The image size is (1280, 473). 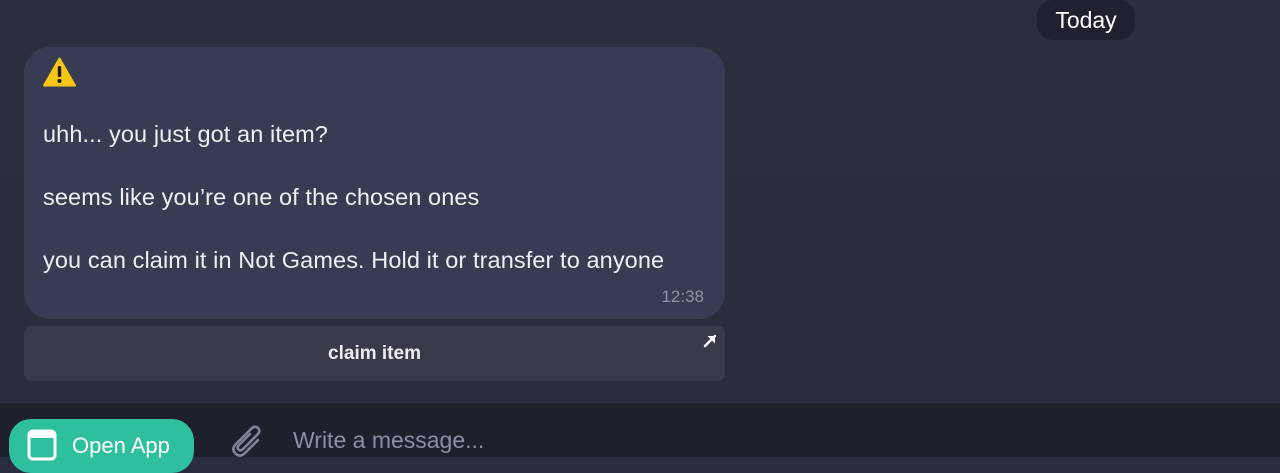 I want to click on external-link-arrow-icon, so click(x=710, y=341).